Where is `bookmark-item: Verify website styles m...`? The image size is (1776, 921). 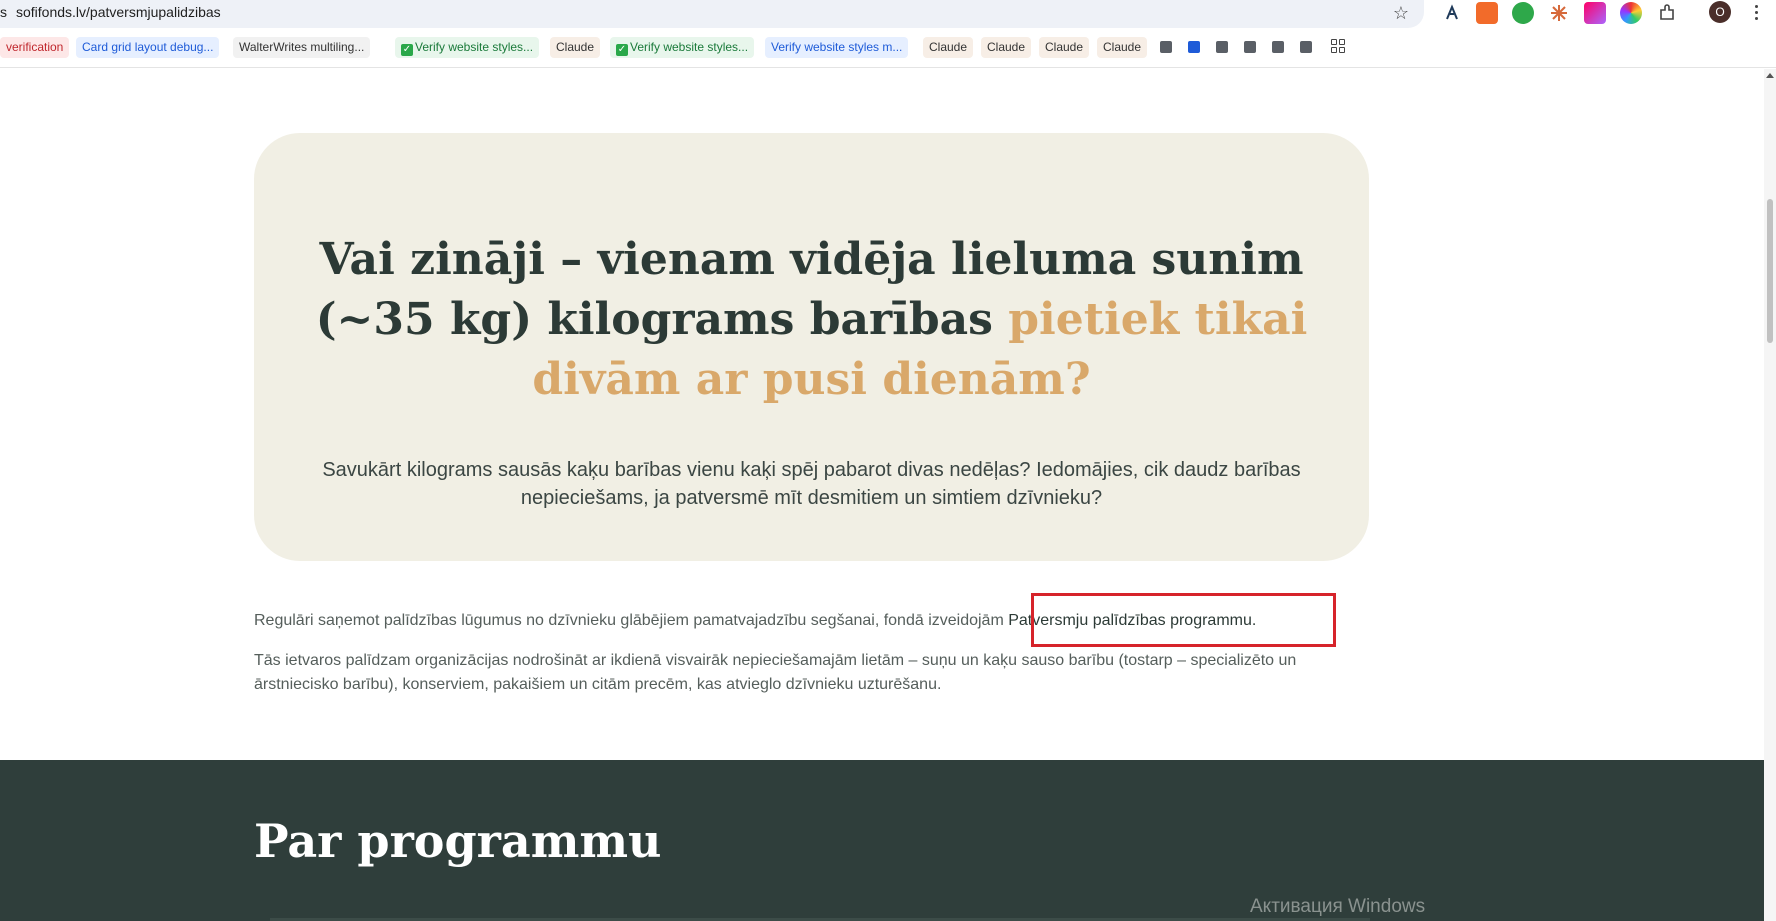 bookmark-item: Verify website styles m... is located at coordinates (837, 47).